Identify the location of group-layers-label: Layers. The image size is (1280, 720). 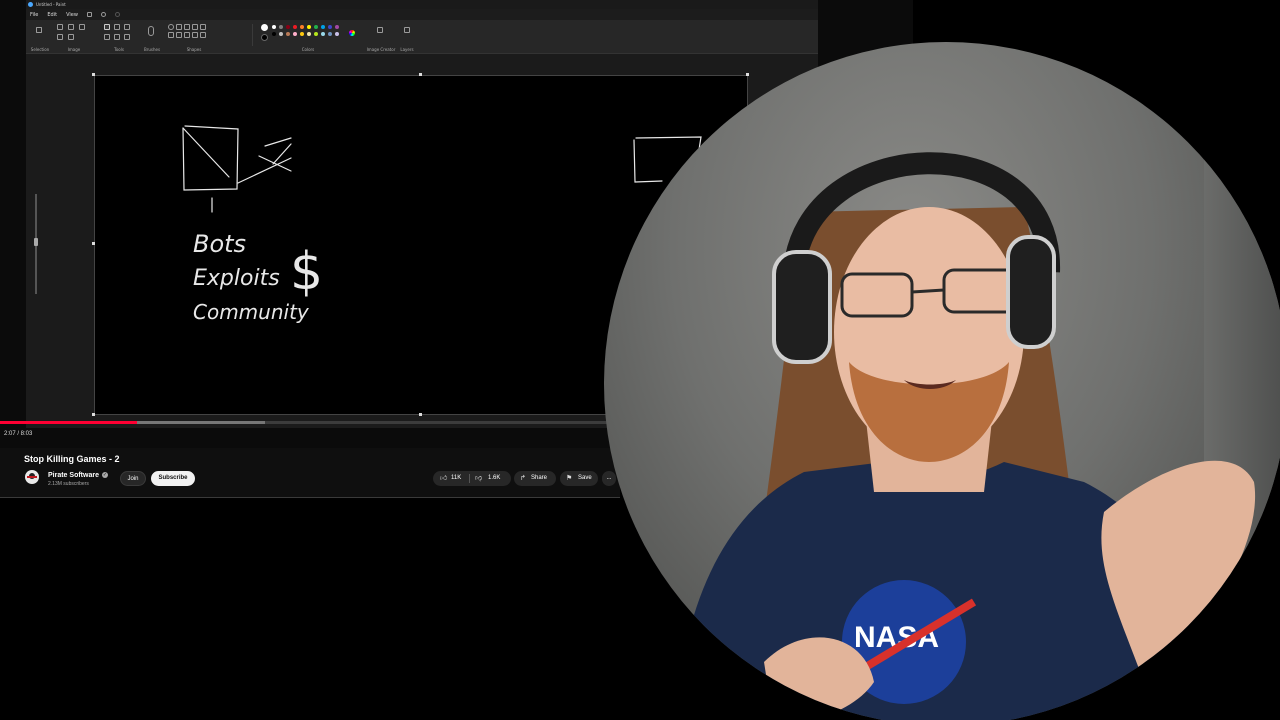
(407, 49).